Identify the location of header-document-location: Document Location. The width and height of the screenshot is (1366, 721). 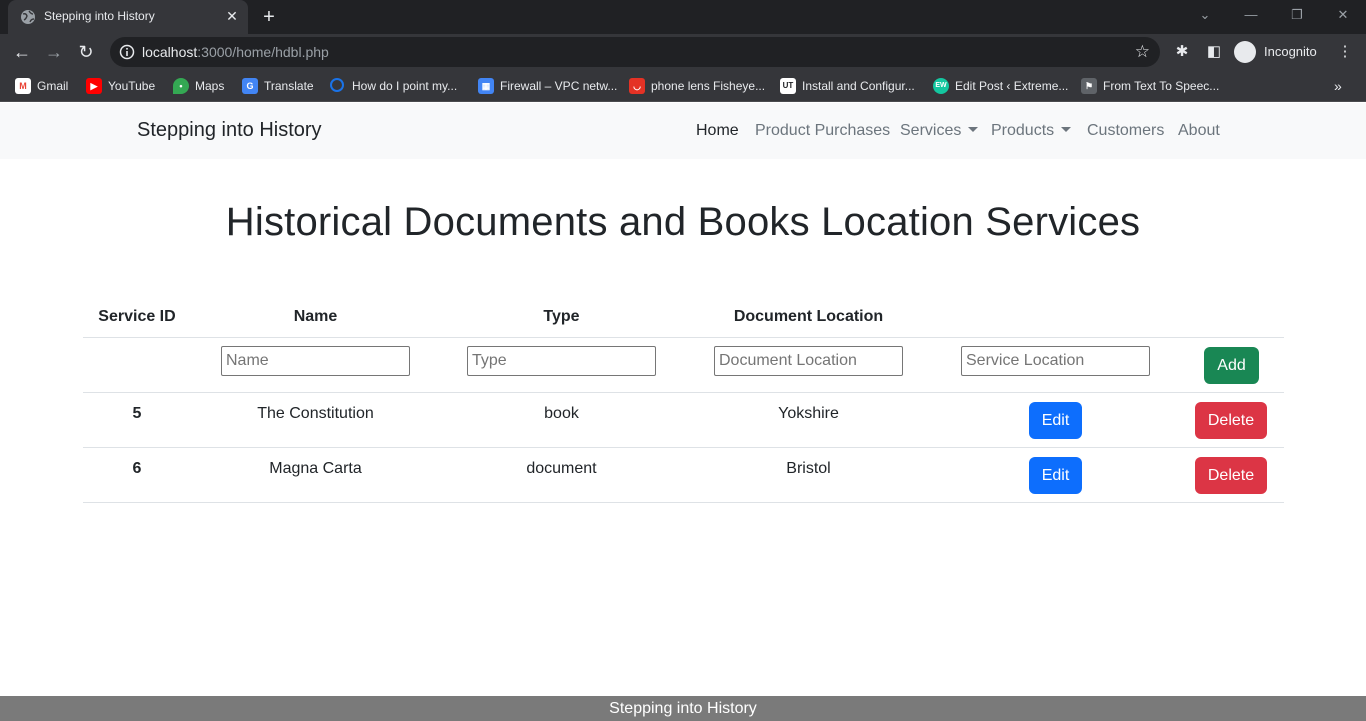
(808, 316).